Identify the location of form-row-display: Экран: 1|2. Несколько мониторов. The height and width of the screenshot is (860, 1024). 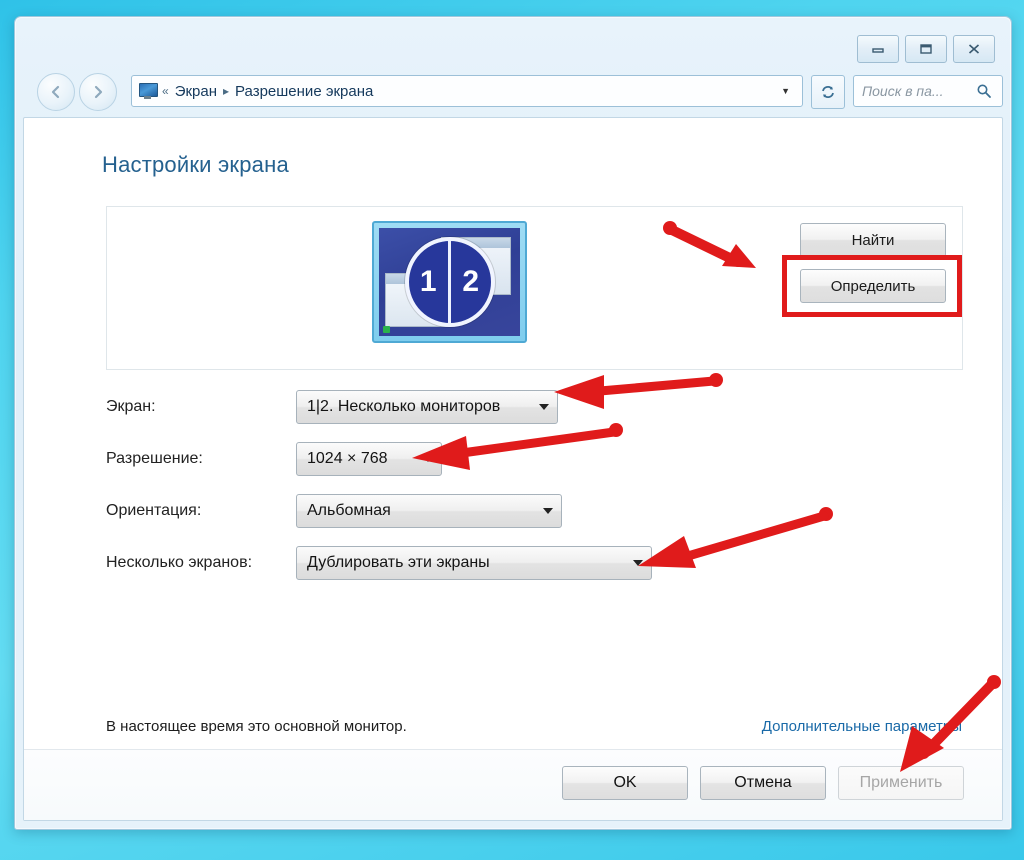
(534, 412).